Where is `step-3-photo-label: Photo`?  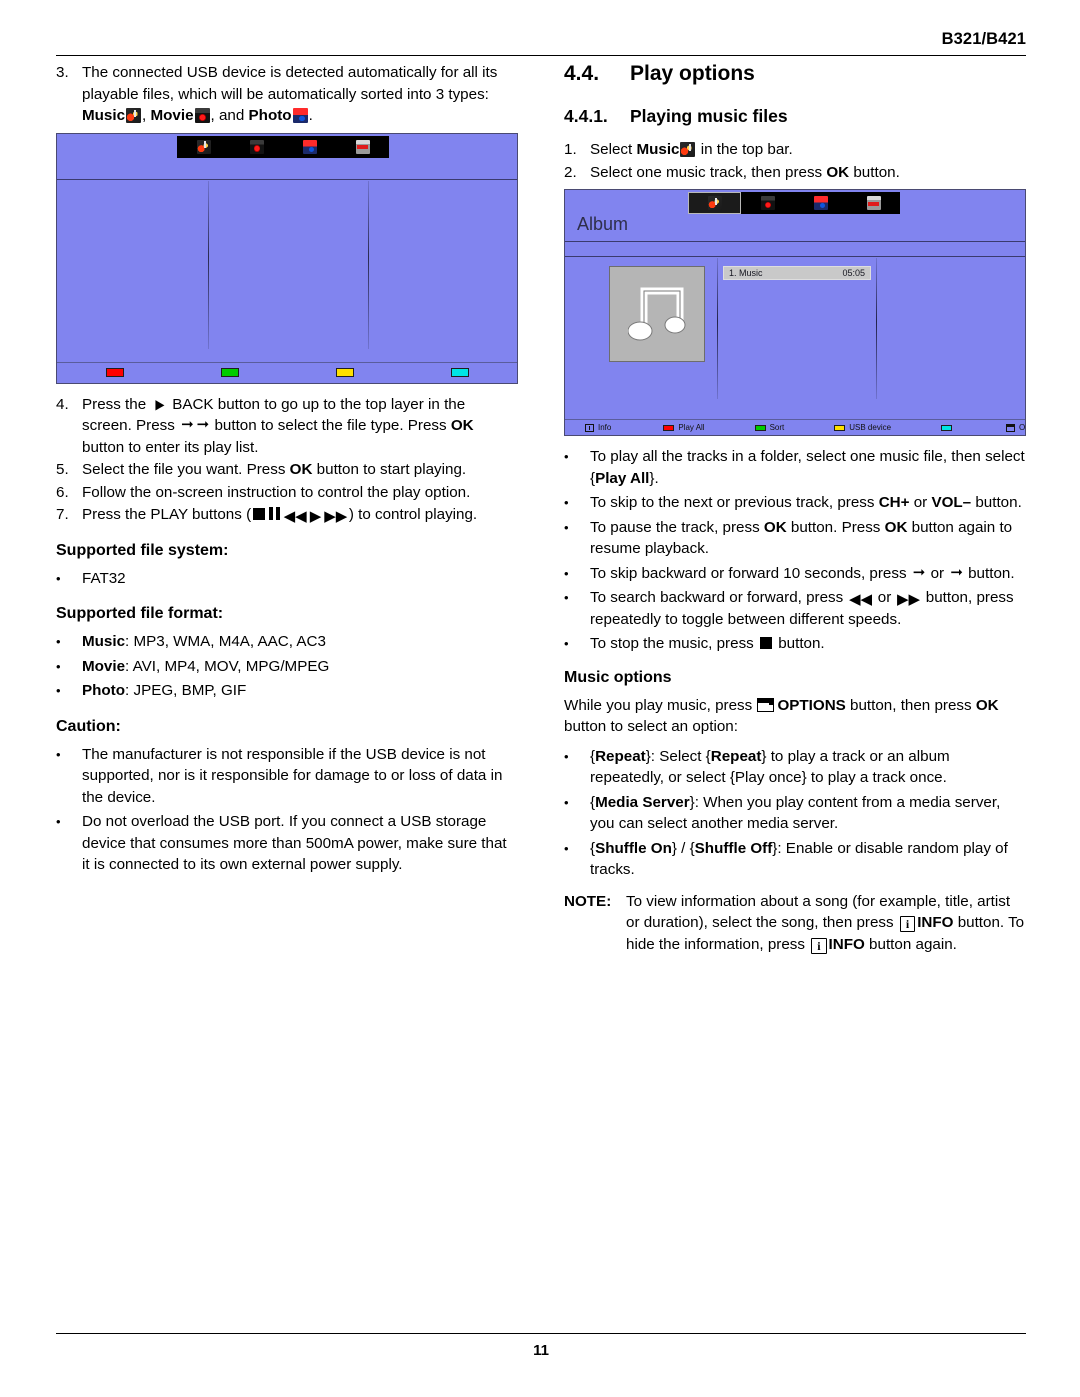 step-3-photo-label: Photo is located at coordinates (270, 115).